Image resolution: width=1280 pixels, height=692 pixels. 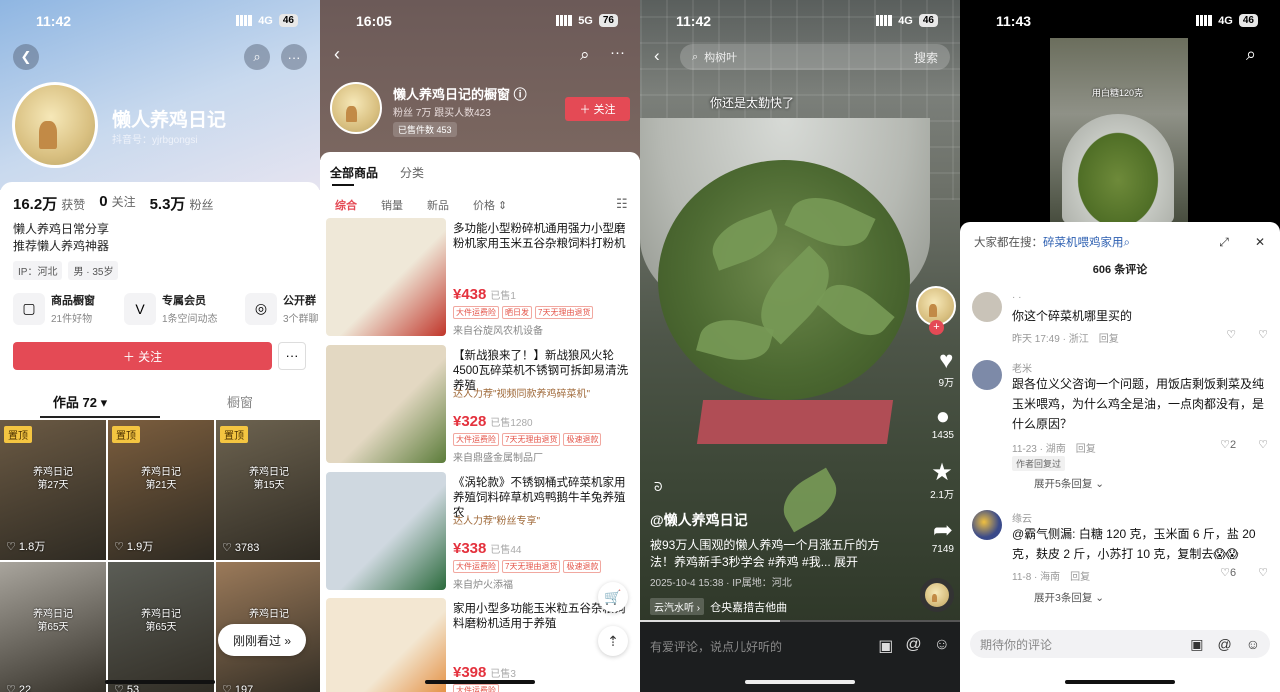 What do you see at coordinates (240, 405) in the screenshot?
I see `tab-window: 橱窗` at bounding box center [240, 405].